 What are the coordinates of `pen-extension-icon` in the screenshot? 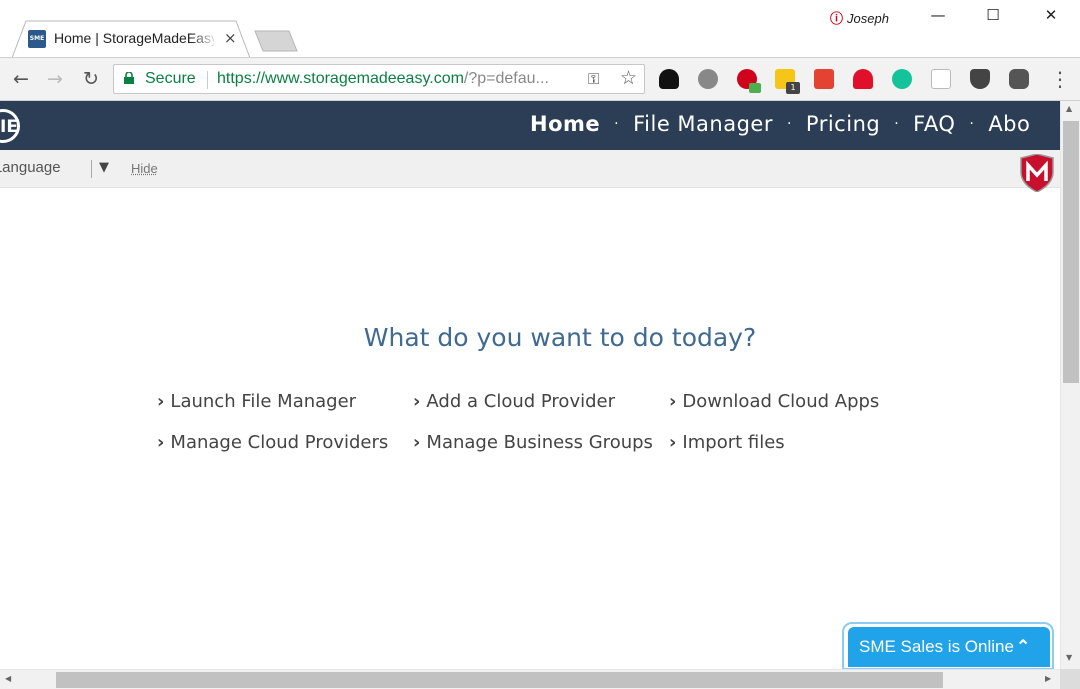 It's located at (941, 79).